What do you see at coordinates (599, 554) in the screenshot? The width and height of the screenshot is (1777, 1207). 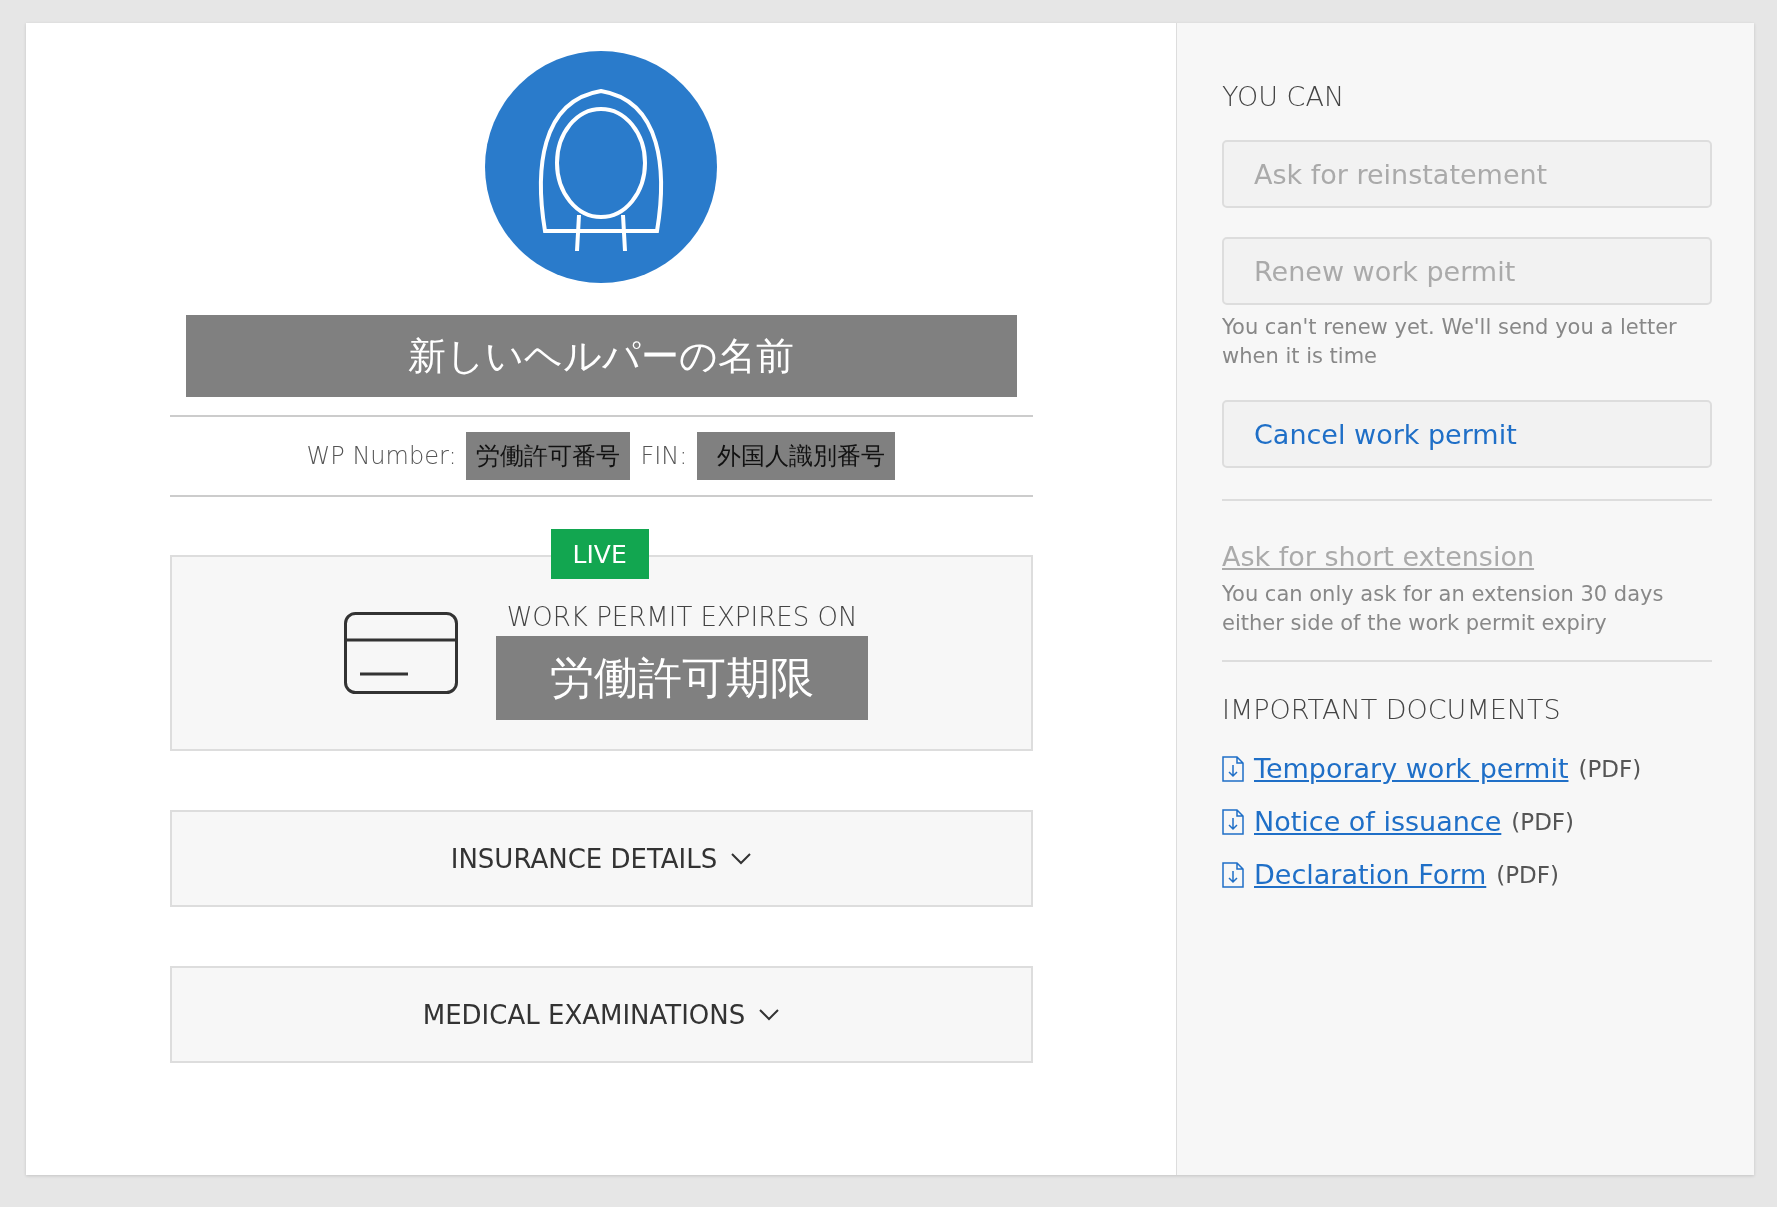 I see `status-badge: LIVE` at bounding box center [599, 554].